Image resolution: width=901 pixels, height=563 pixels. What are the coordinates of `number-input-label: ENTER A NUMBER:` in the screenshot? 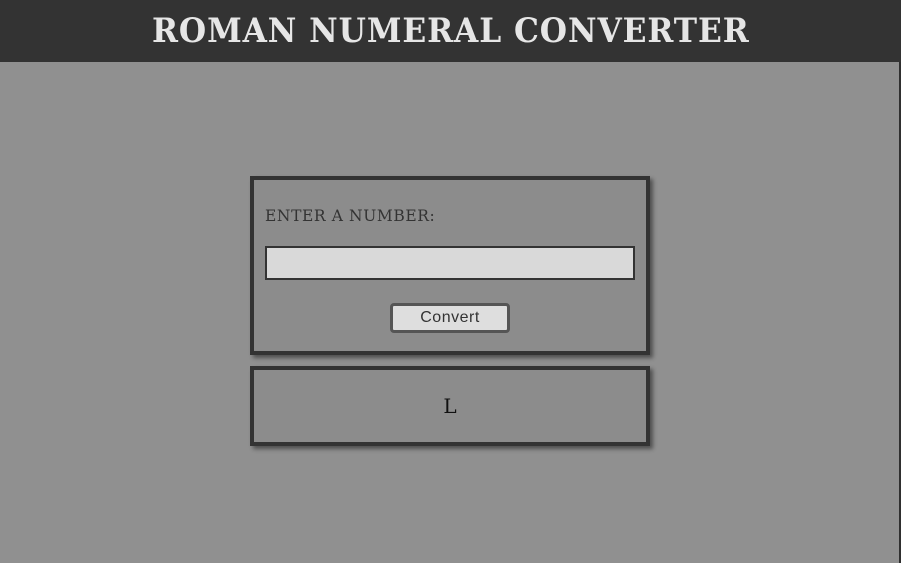 It's located at (350, 216).